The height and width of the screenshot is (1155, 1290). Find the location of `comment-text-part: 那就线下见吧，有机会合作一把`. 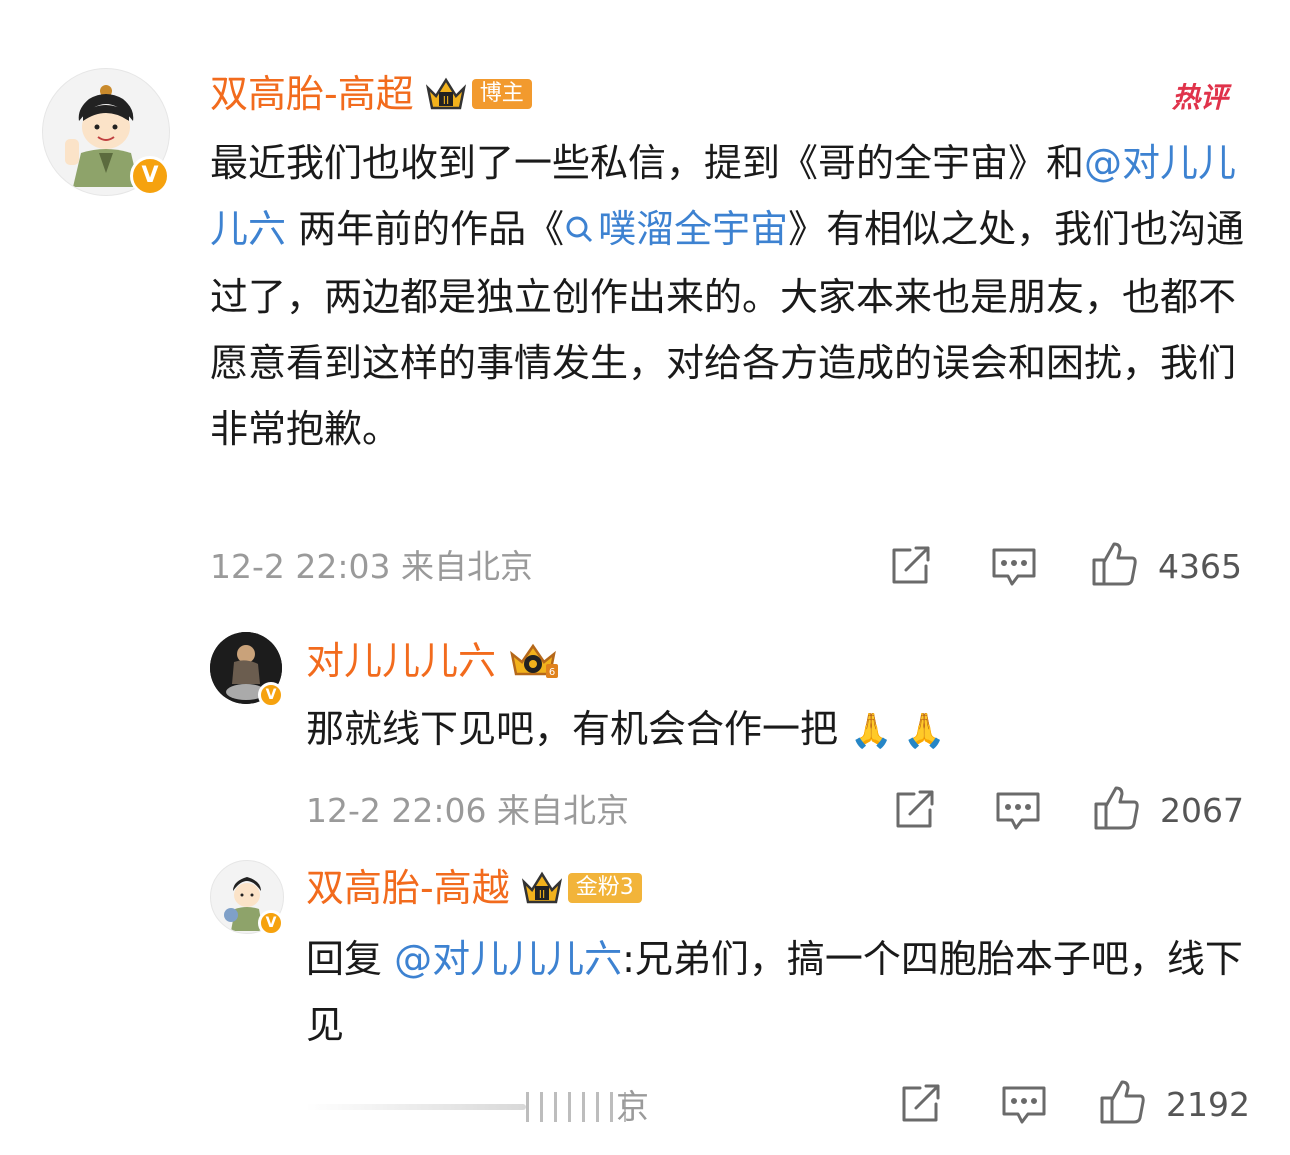

comment-text-part: 那就线下见吧，有机会合作一把 is located at coordinates (572, 729).